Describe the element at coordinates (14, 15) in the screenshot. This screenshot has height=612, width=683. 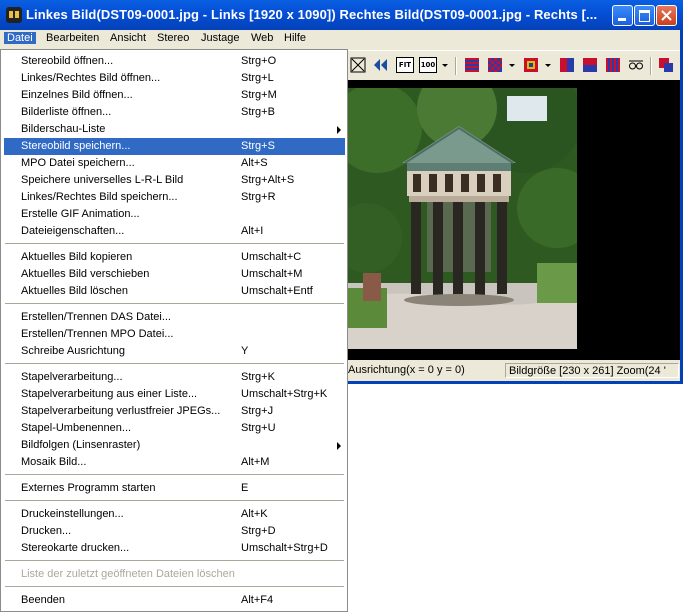
I see `app-icon` at that location.